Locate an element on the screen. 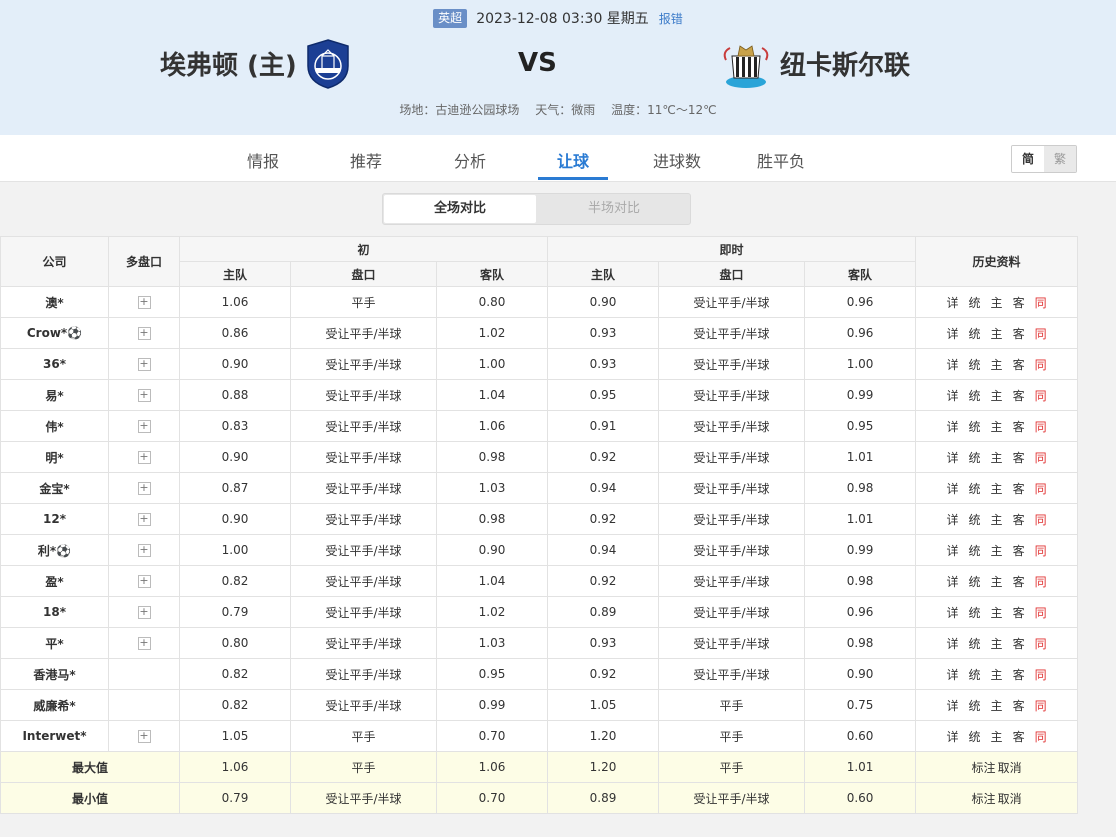 The height and width of the screenshot is (837, 1116). tab-intel: 情报 is located at coordinates (263, 160).